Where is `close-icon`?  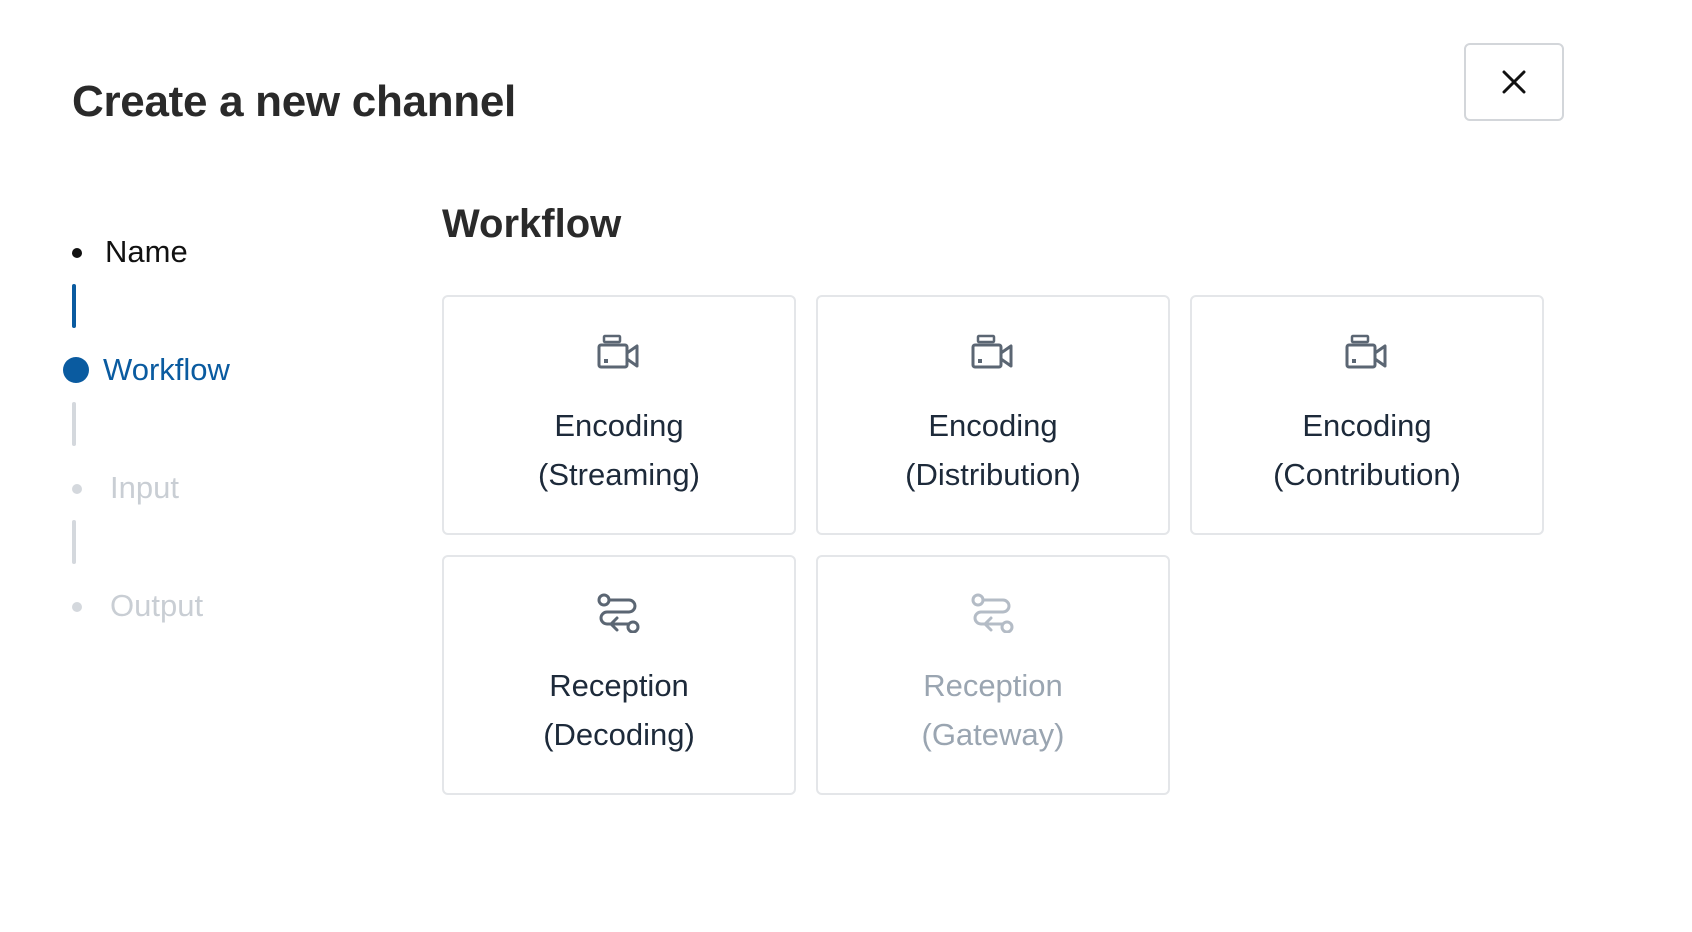 close-icon is located at coordinates (1514, 82).